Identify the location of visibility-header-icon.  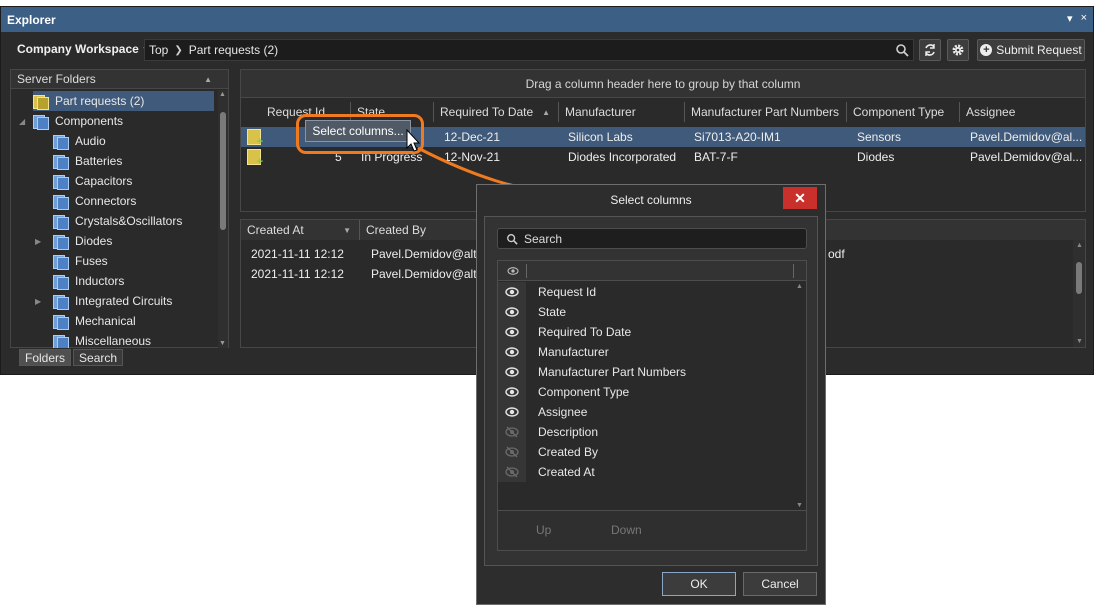
(513, 271).